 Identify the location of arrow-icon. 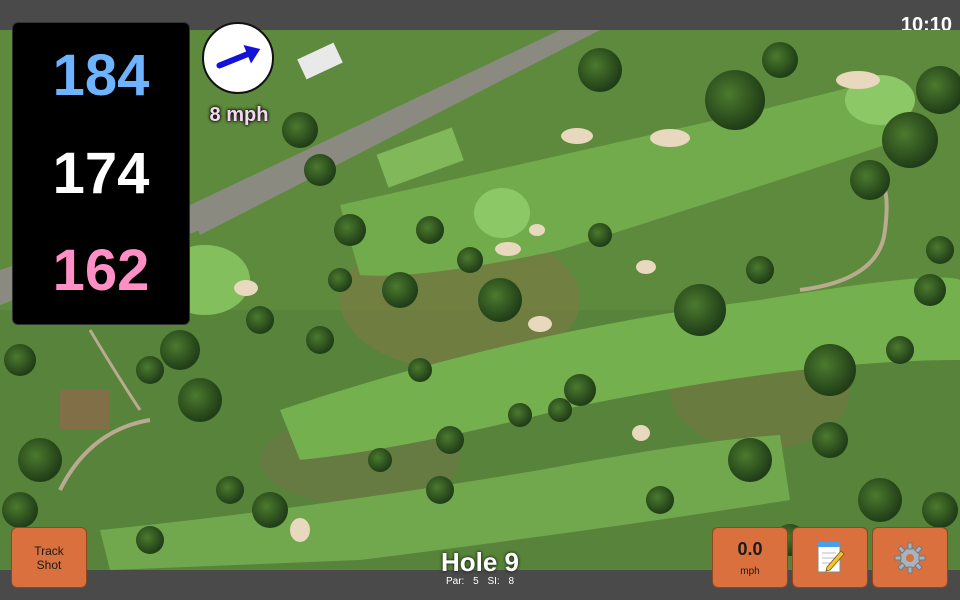
(238, 56).